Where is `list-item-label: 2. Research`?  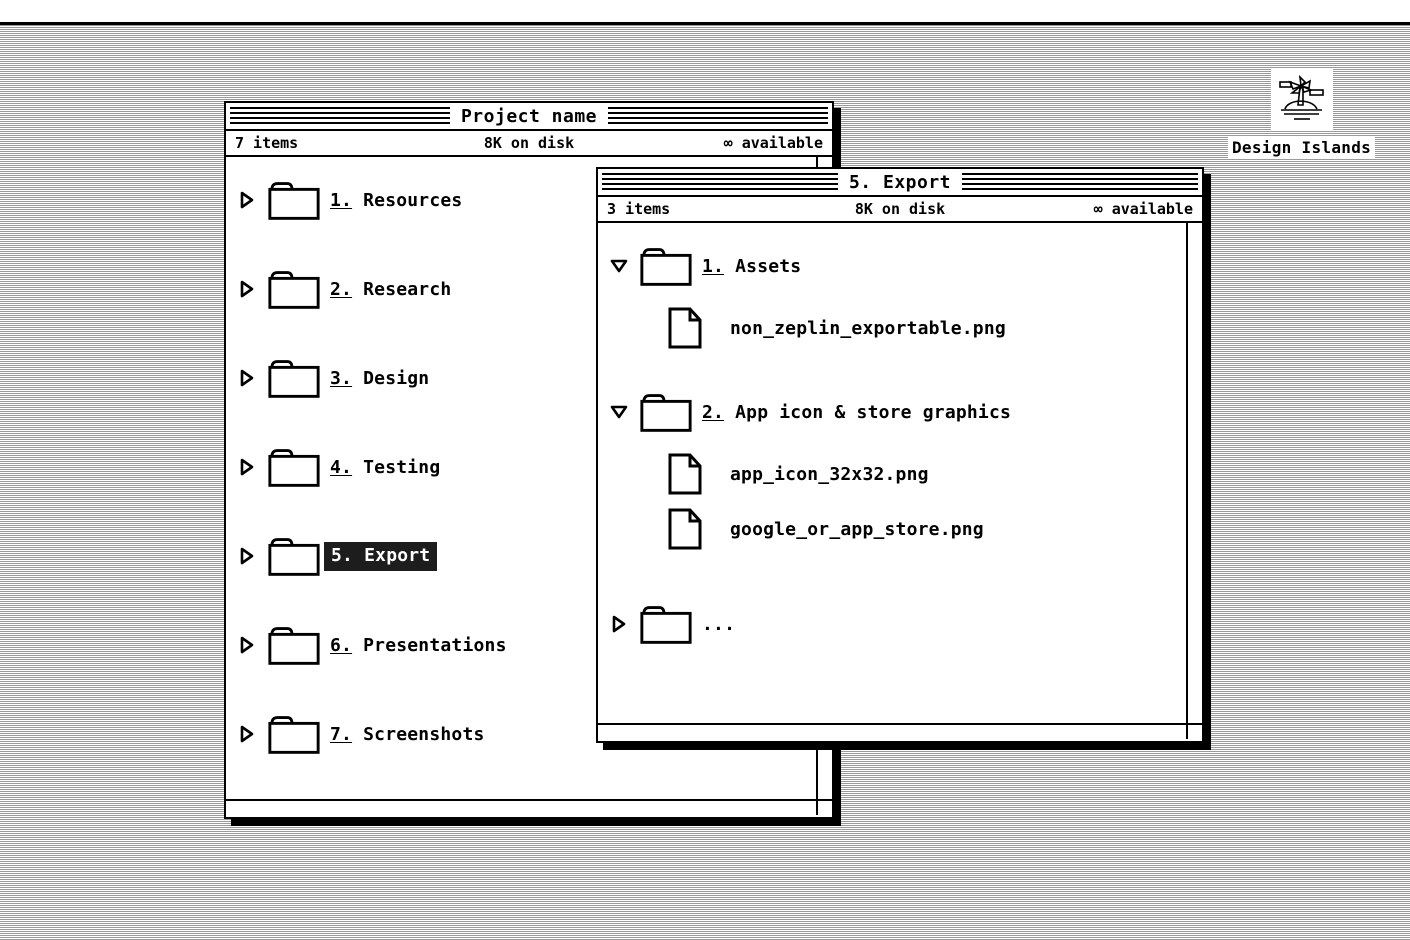
list-item-label: 2. Research is located at coordinates (386, 289).